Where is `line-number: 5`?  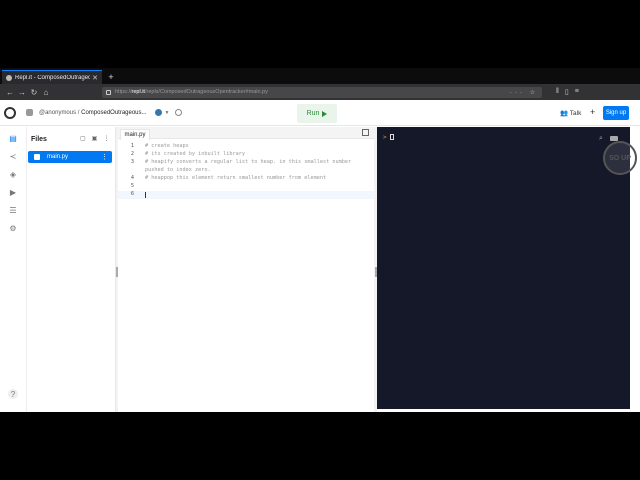 line-number: 5 is located at coordinates (132, 186).